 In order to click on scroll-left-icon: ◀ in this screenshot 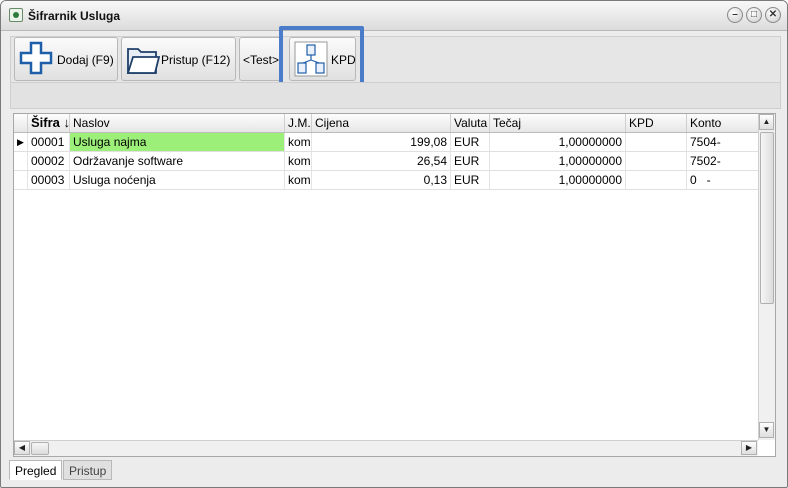, I will do `click(22, 448)`.